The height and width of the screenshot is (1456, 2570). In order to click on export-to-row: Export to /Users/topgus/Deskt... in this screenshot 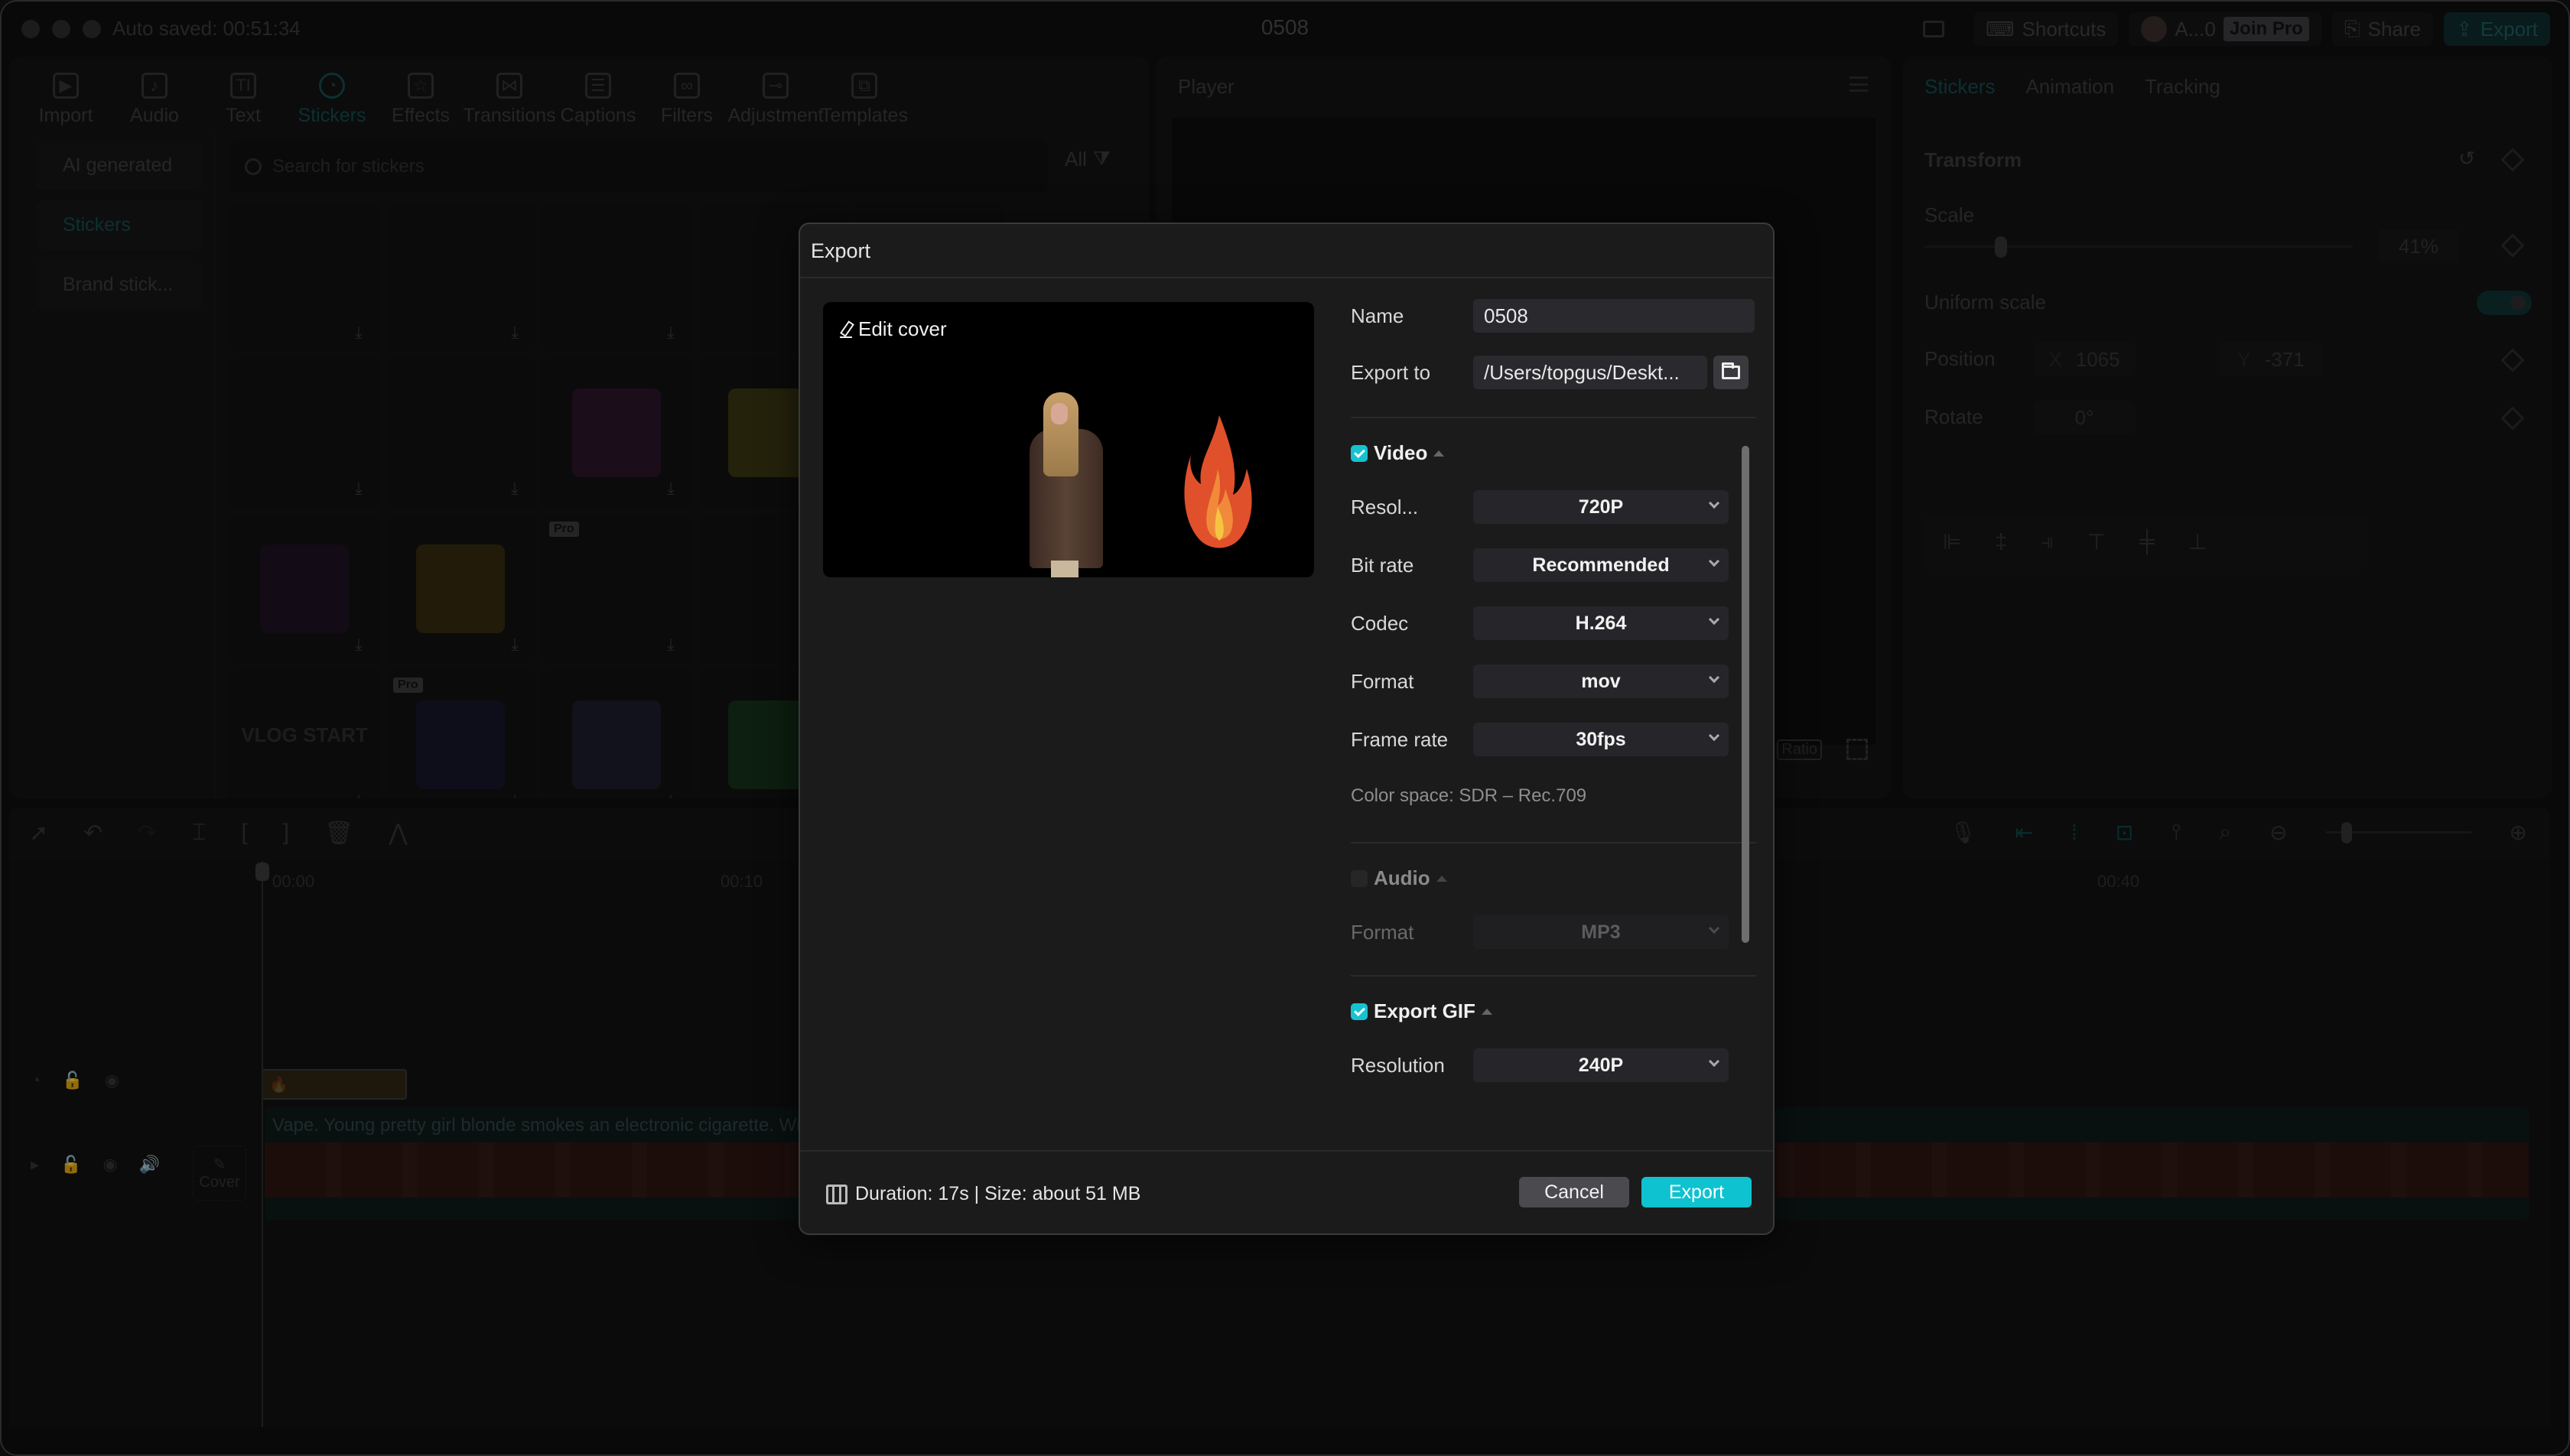, I will do `click(1553, 372)`.